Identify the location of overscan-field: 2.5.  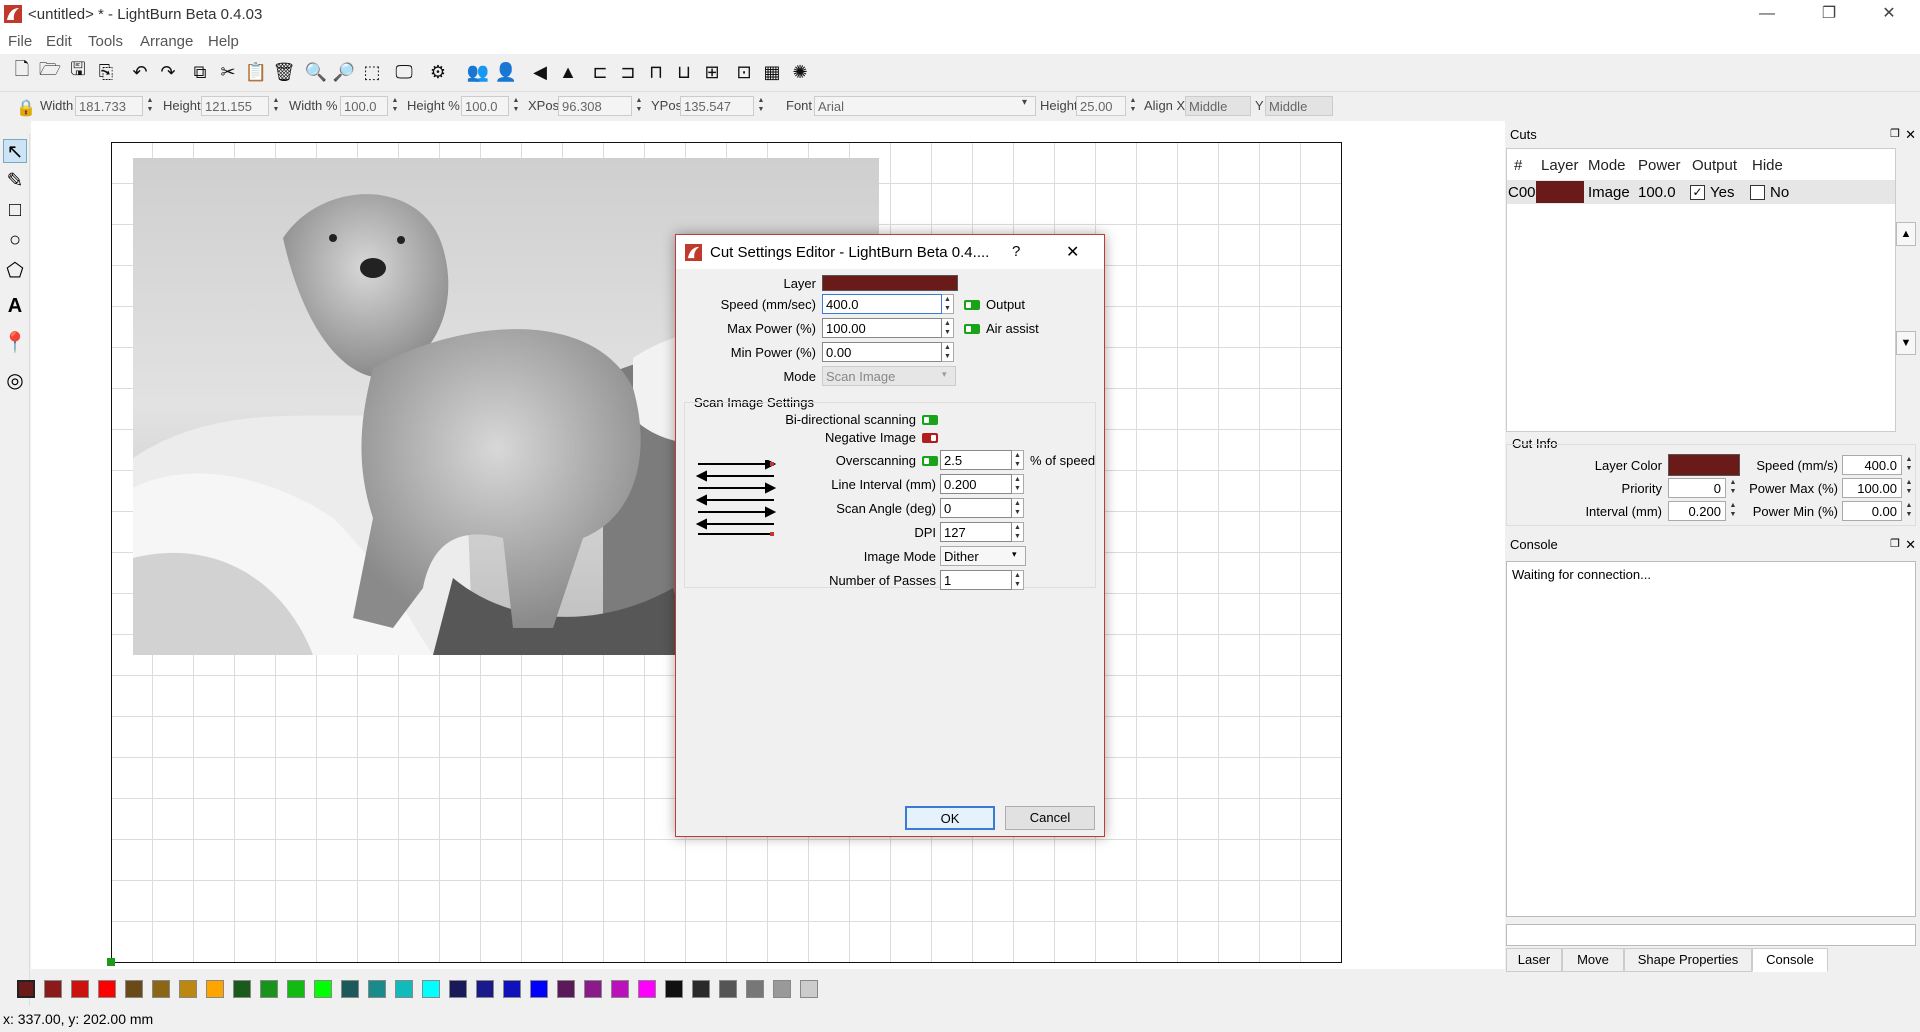
(976, 460).